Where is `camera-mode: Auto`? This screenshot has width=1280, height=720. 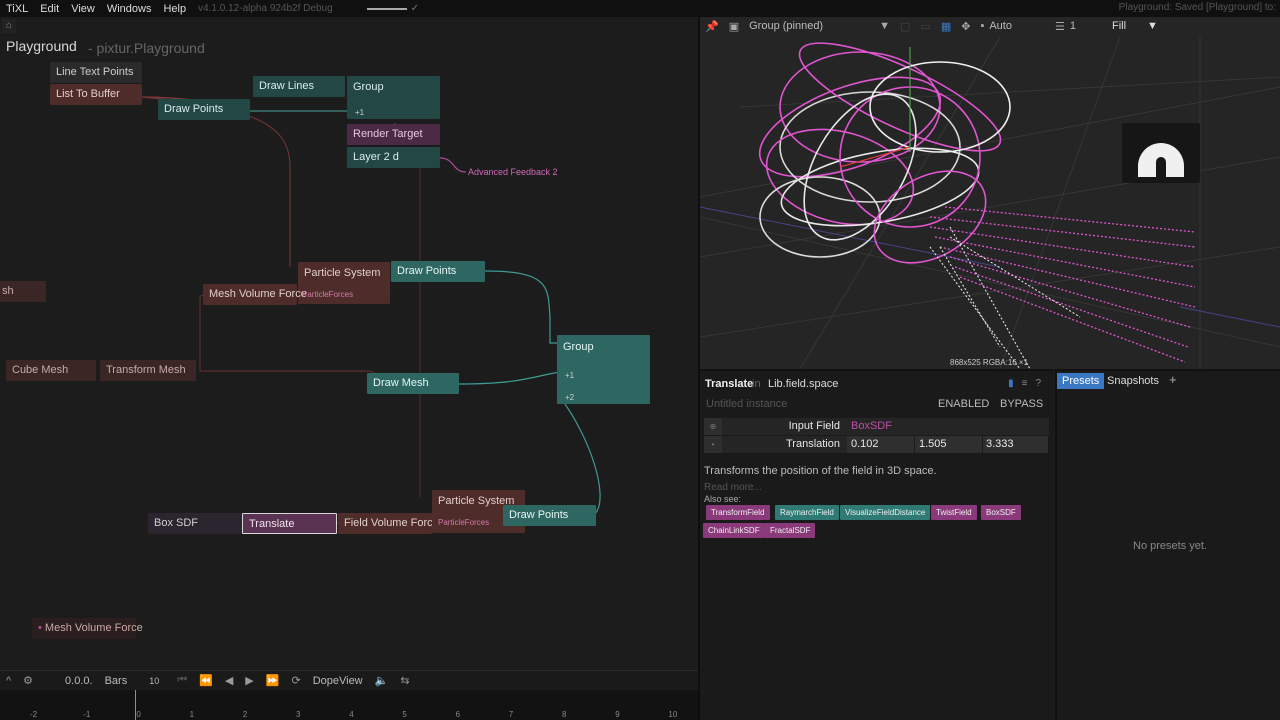 camera-mode: Auto is located at coordinates (1000, 26).